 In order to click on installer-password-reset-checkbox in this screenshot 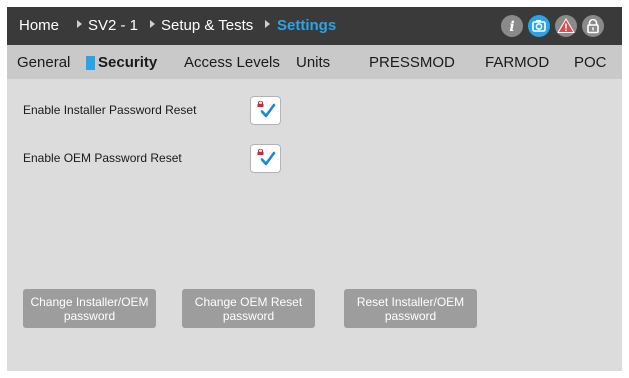, I will do `click(265, 110)`.